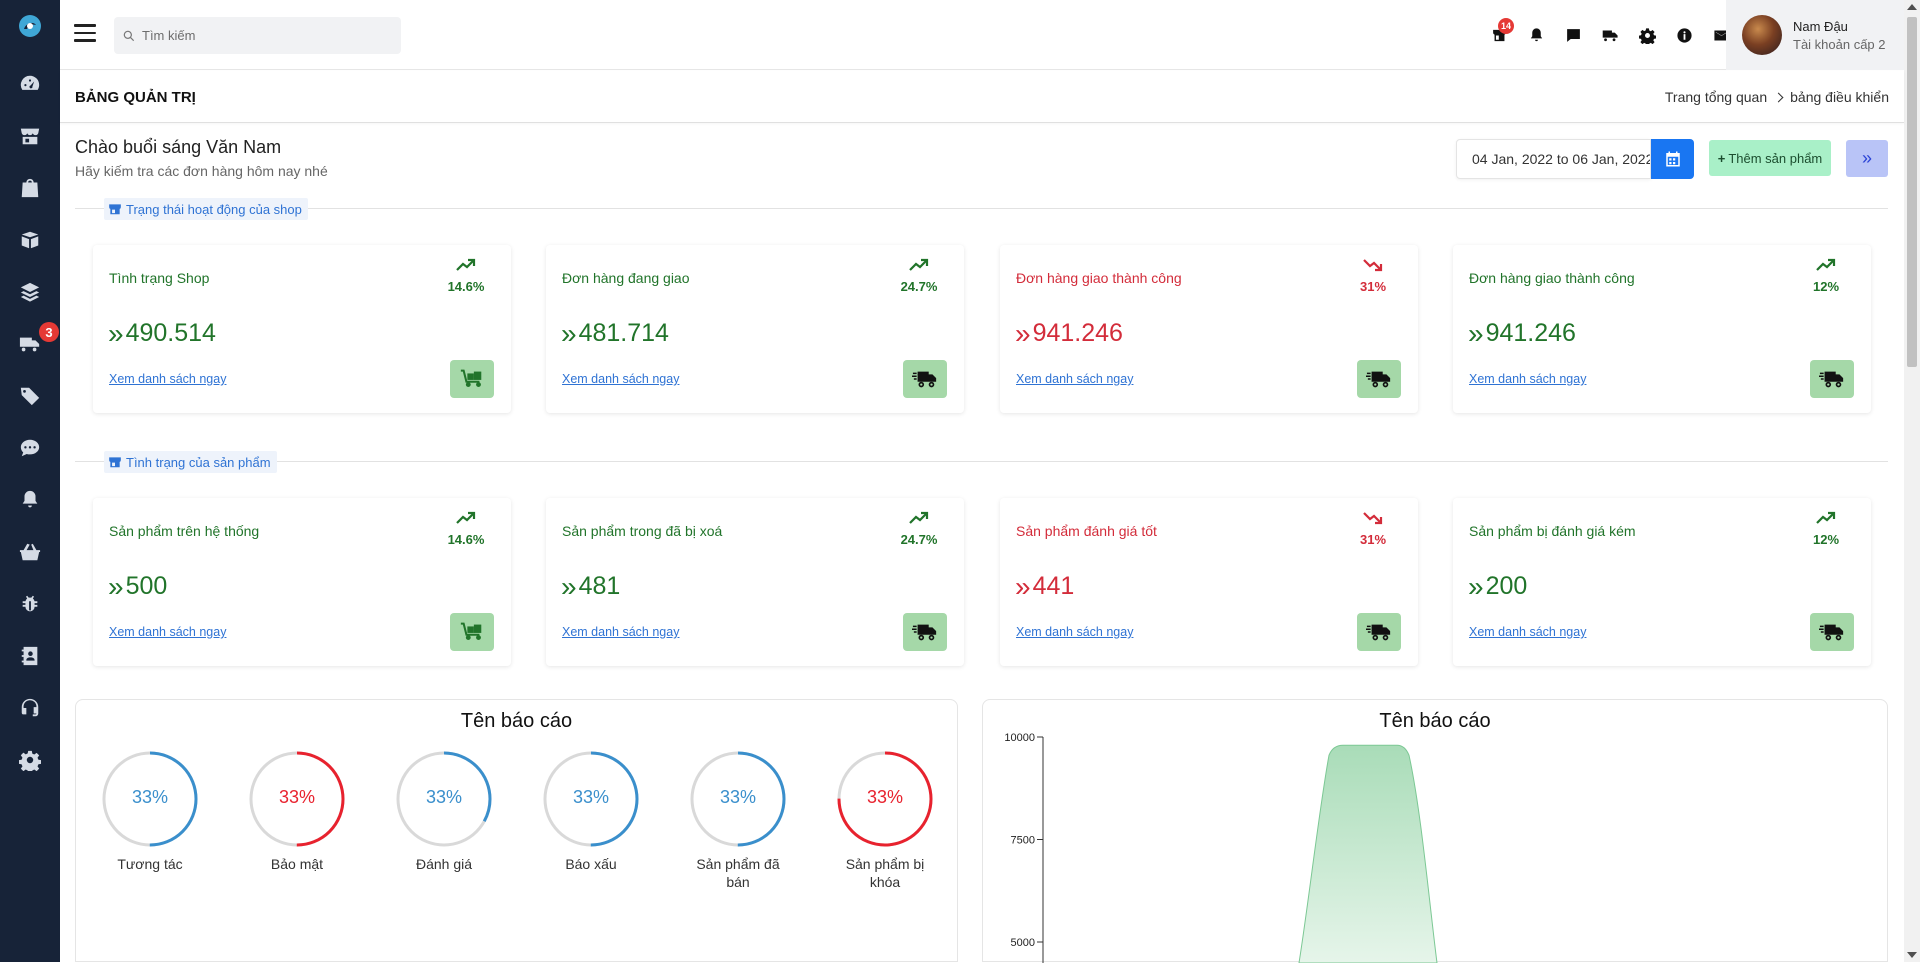 Image resolution: width=1920 pixels, height=963 pixels. I want to click on sidebar-item-contact-book, so click(30, 656).